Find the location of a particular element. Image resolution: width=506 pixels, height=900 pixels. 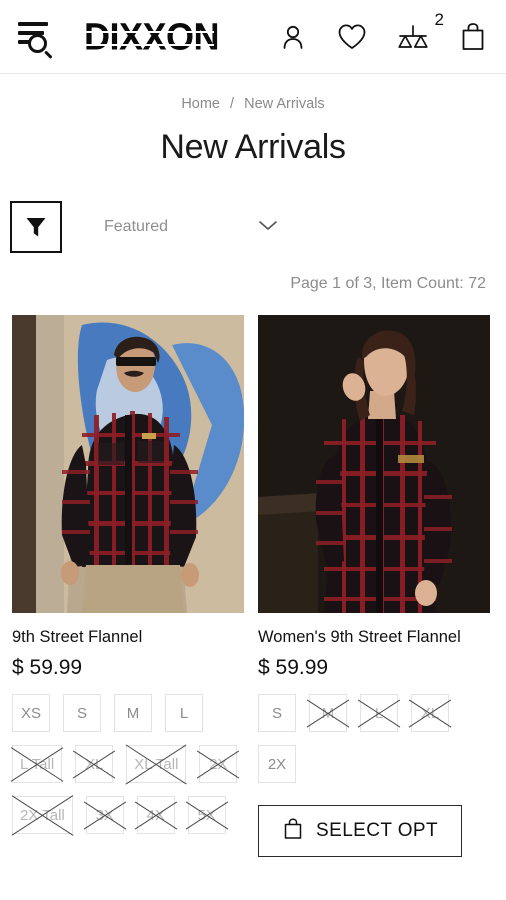

product-title: 9th Street Flannel is located at coordinates (128, 637).